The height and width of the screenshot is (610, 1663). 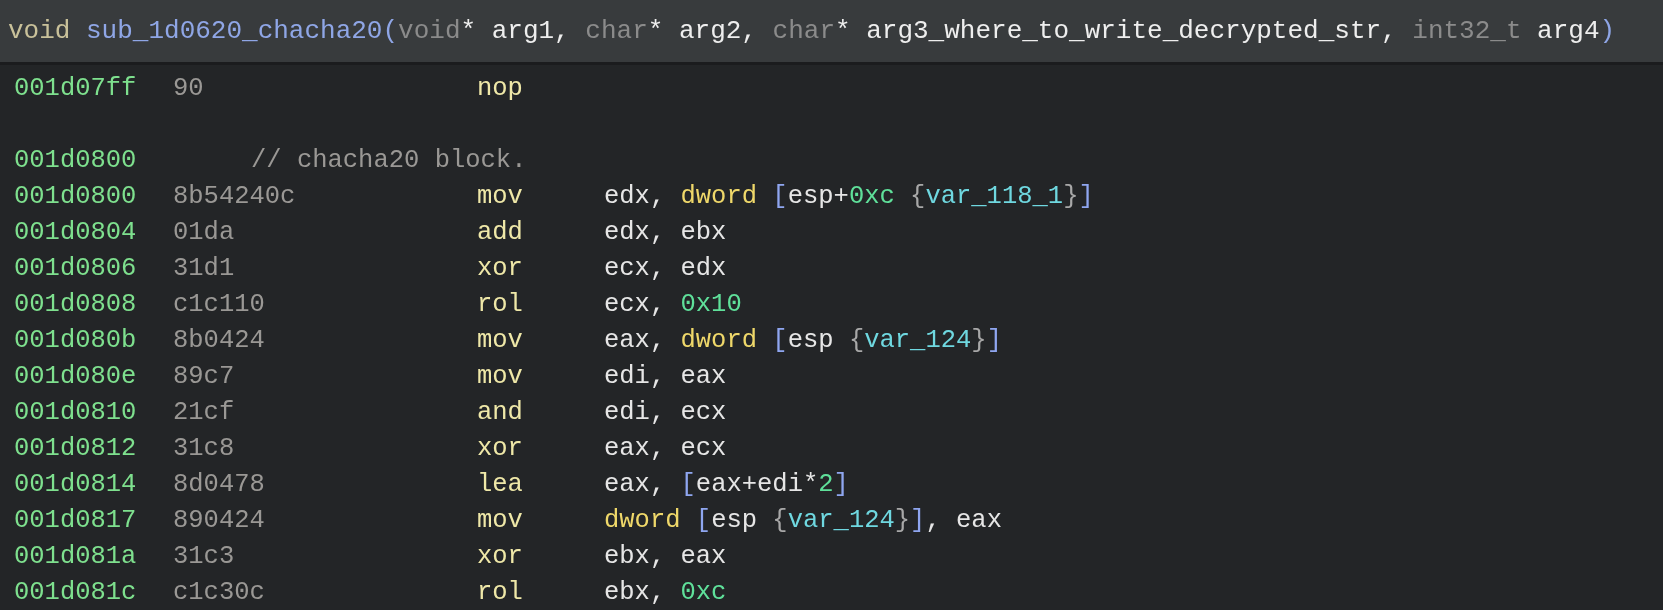 What do you see at coordinates (76, 592) in the screenshot?
I see `address: 001d081c` at bounding box center [76, 592].